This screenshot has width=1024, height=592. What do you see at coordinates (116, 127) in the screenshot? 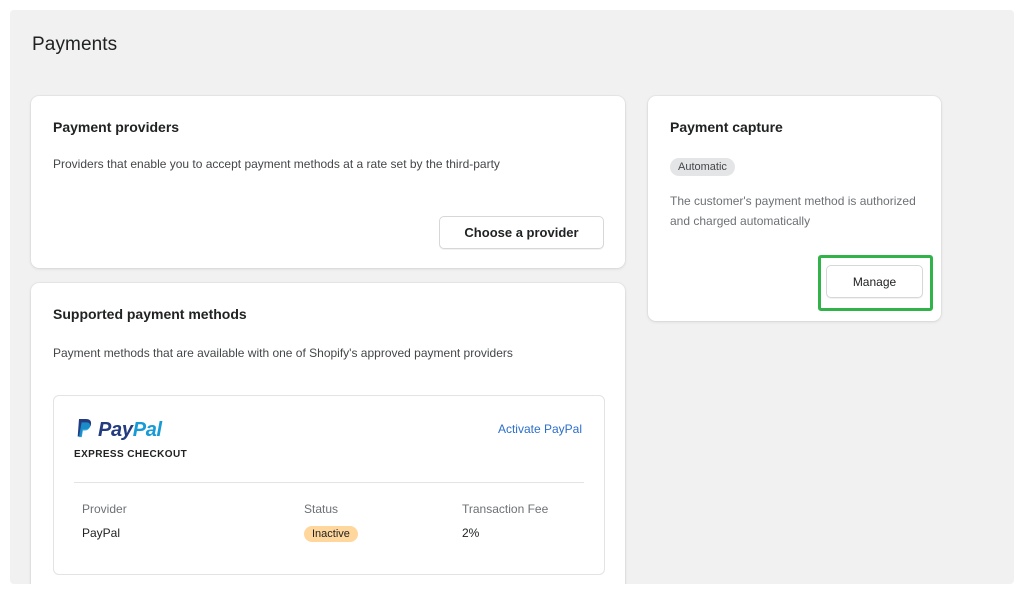
I see `payment-providers-title: Payment providers` at bounding box center [116, 127].